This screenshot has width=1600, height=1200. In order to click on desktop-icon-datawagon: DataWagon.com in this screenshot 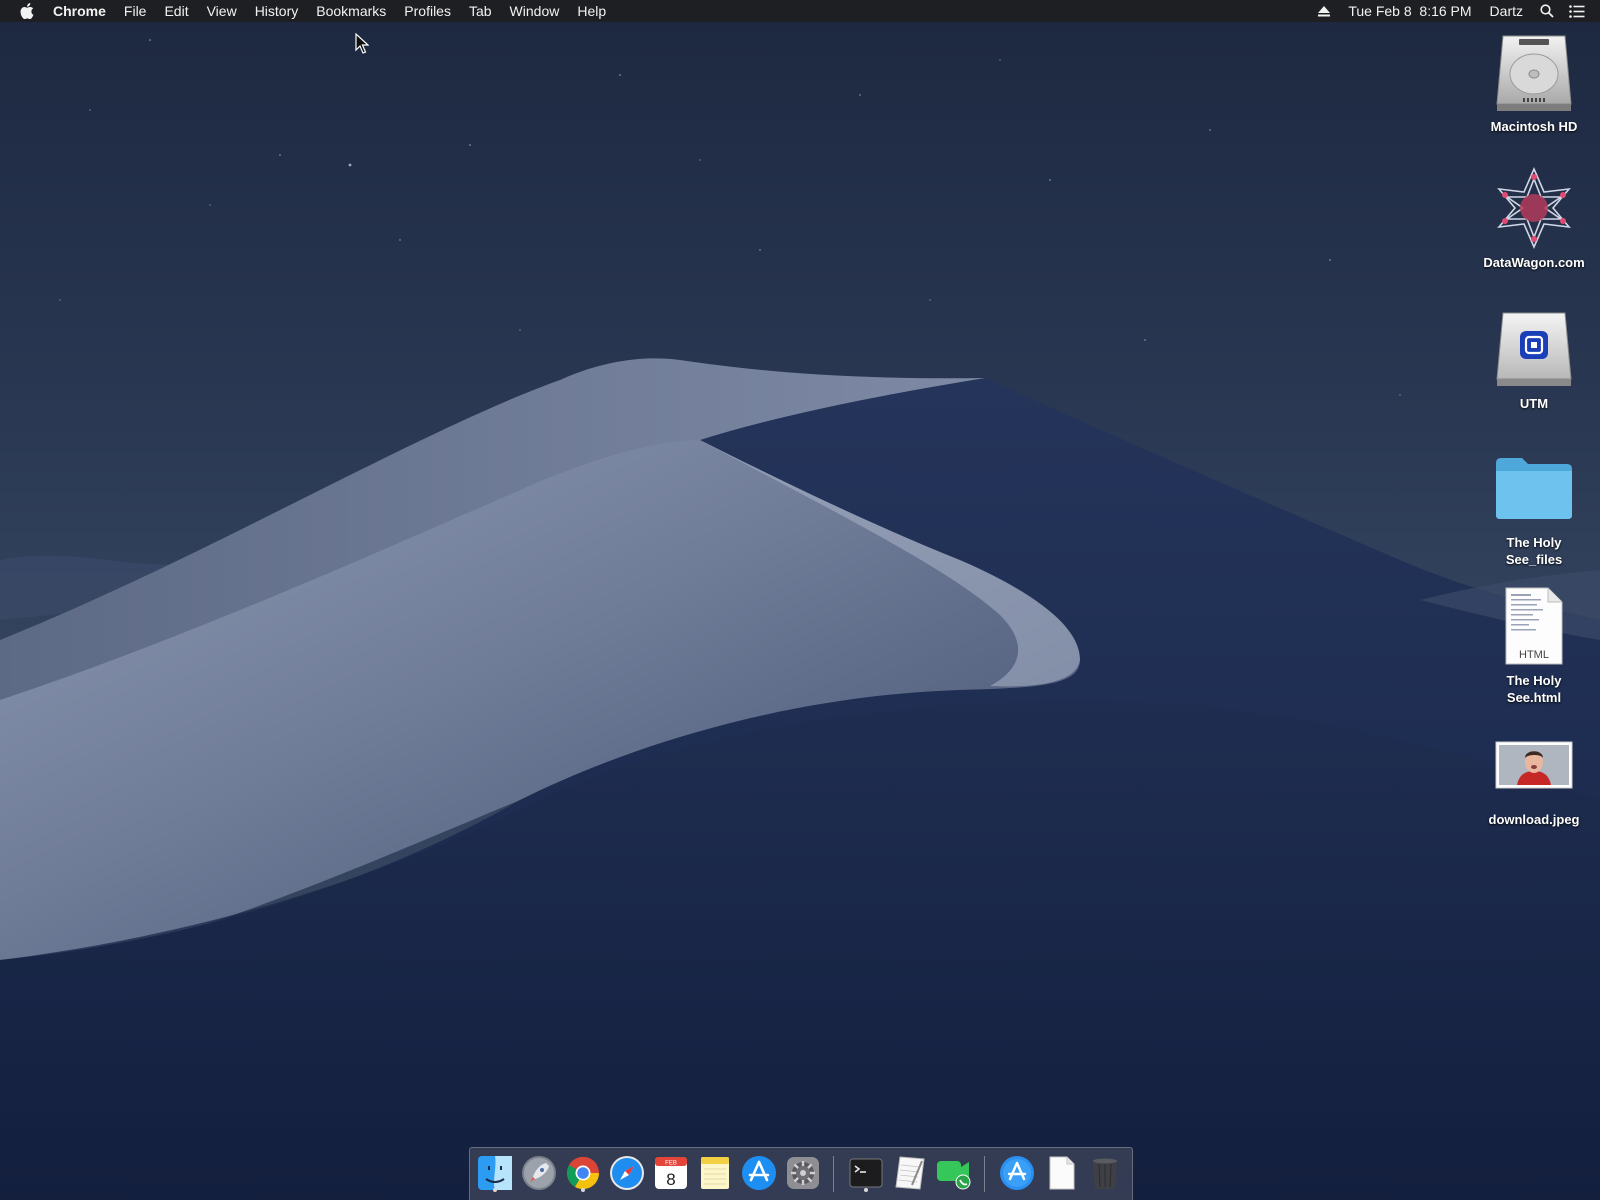, I will do `click(1534, 218)`.